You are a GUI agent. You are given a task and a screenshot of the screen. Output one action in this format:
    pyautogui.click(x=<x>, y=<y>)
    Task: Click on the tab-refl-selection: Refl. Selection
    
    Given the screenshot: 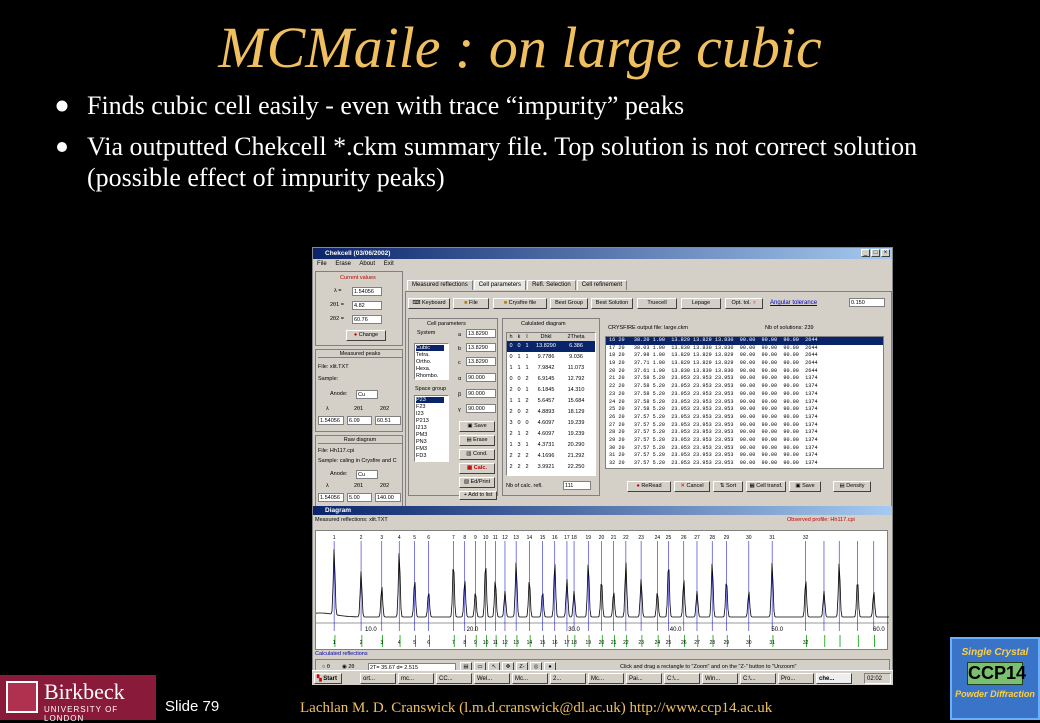 What is the action you would take?
    pyautogui.click(x=551, y=285)
    